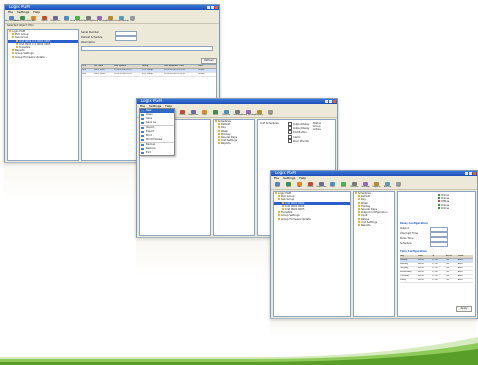  Describe the element at coordinates (128, 66) in the screenshot. I see `column-header: Last Update` at that location.